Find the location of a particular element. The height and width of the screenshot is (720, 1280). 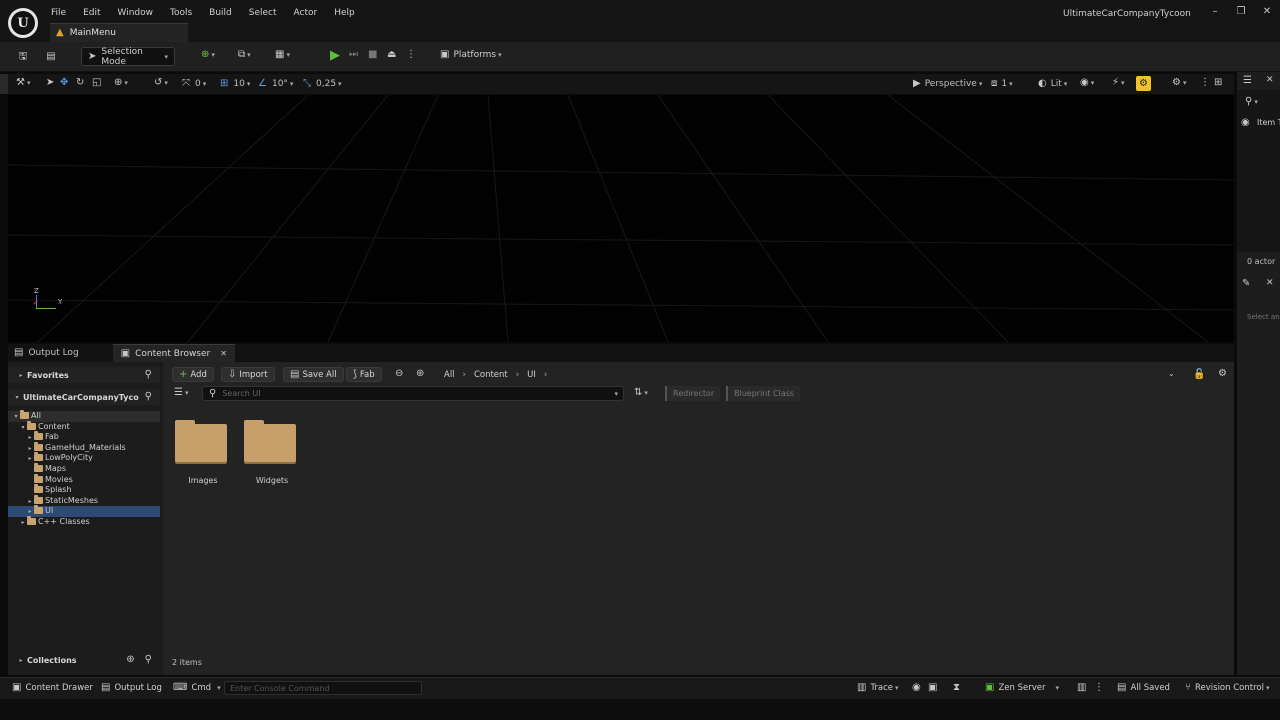

project-search-icon: ⚲ is located at coordinates (148, 397).